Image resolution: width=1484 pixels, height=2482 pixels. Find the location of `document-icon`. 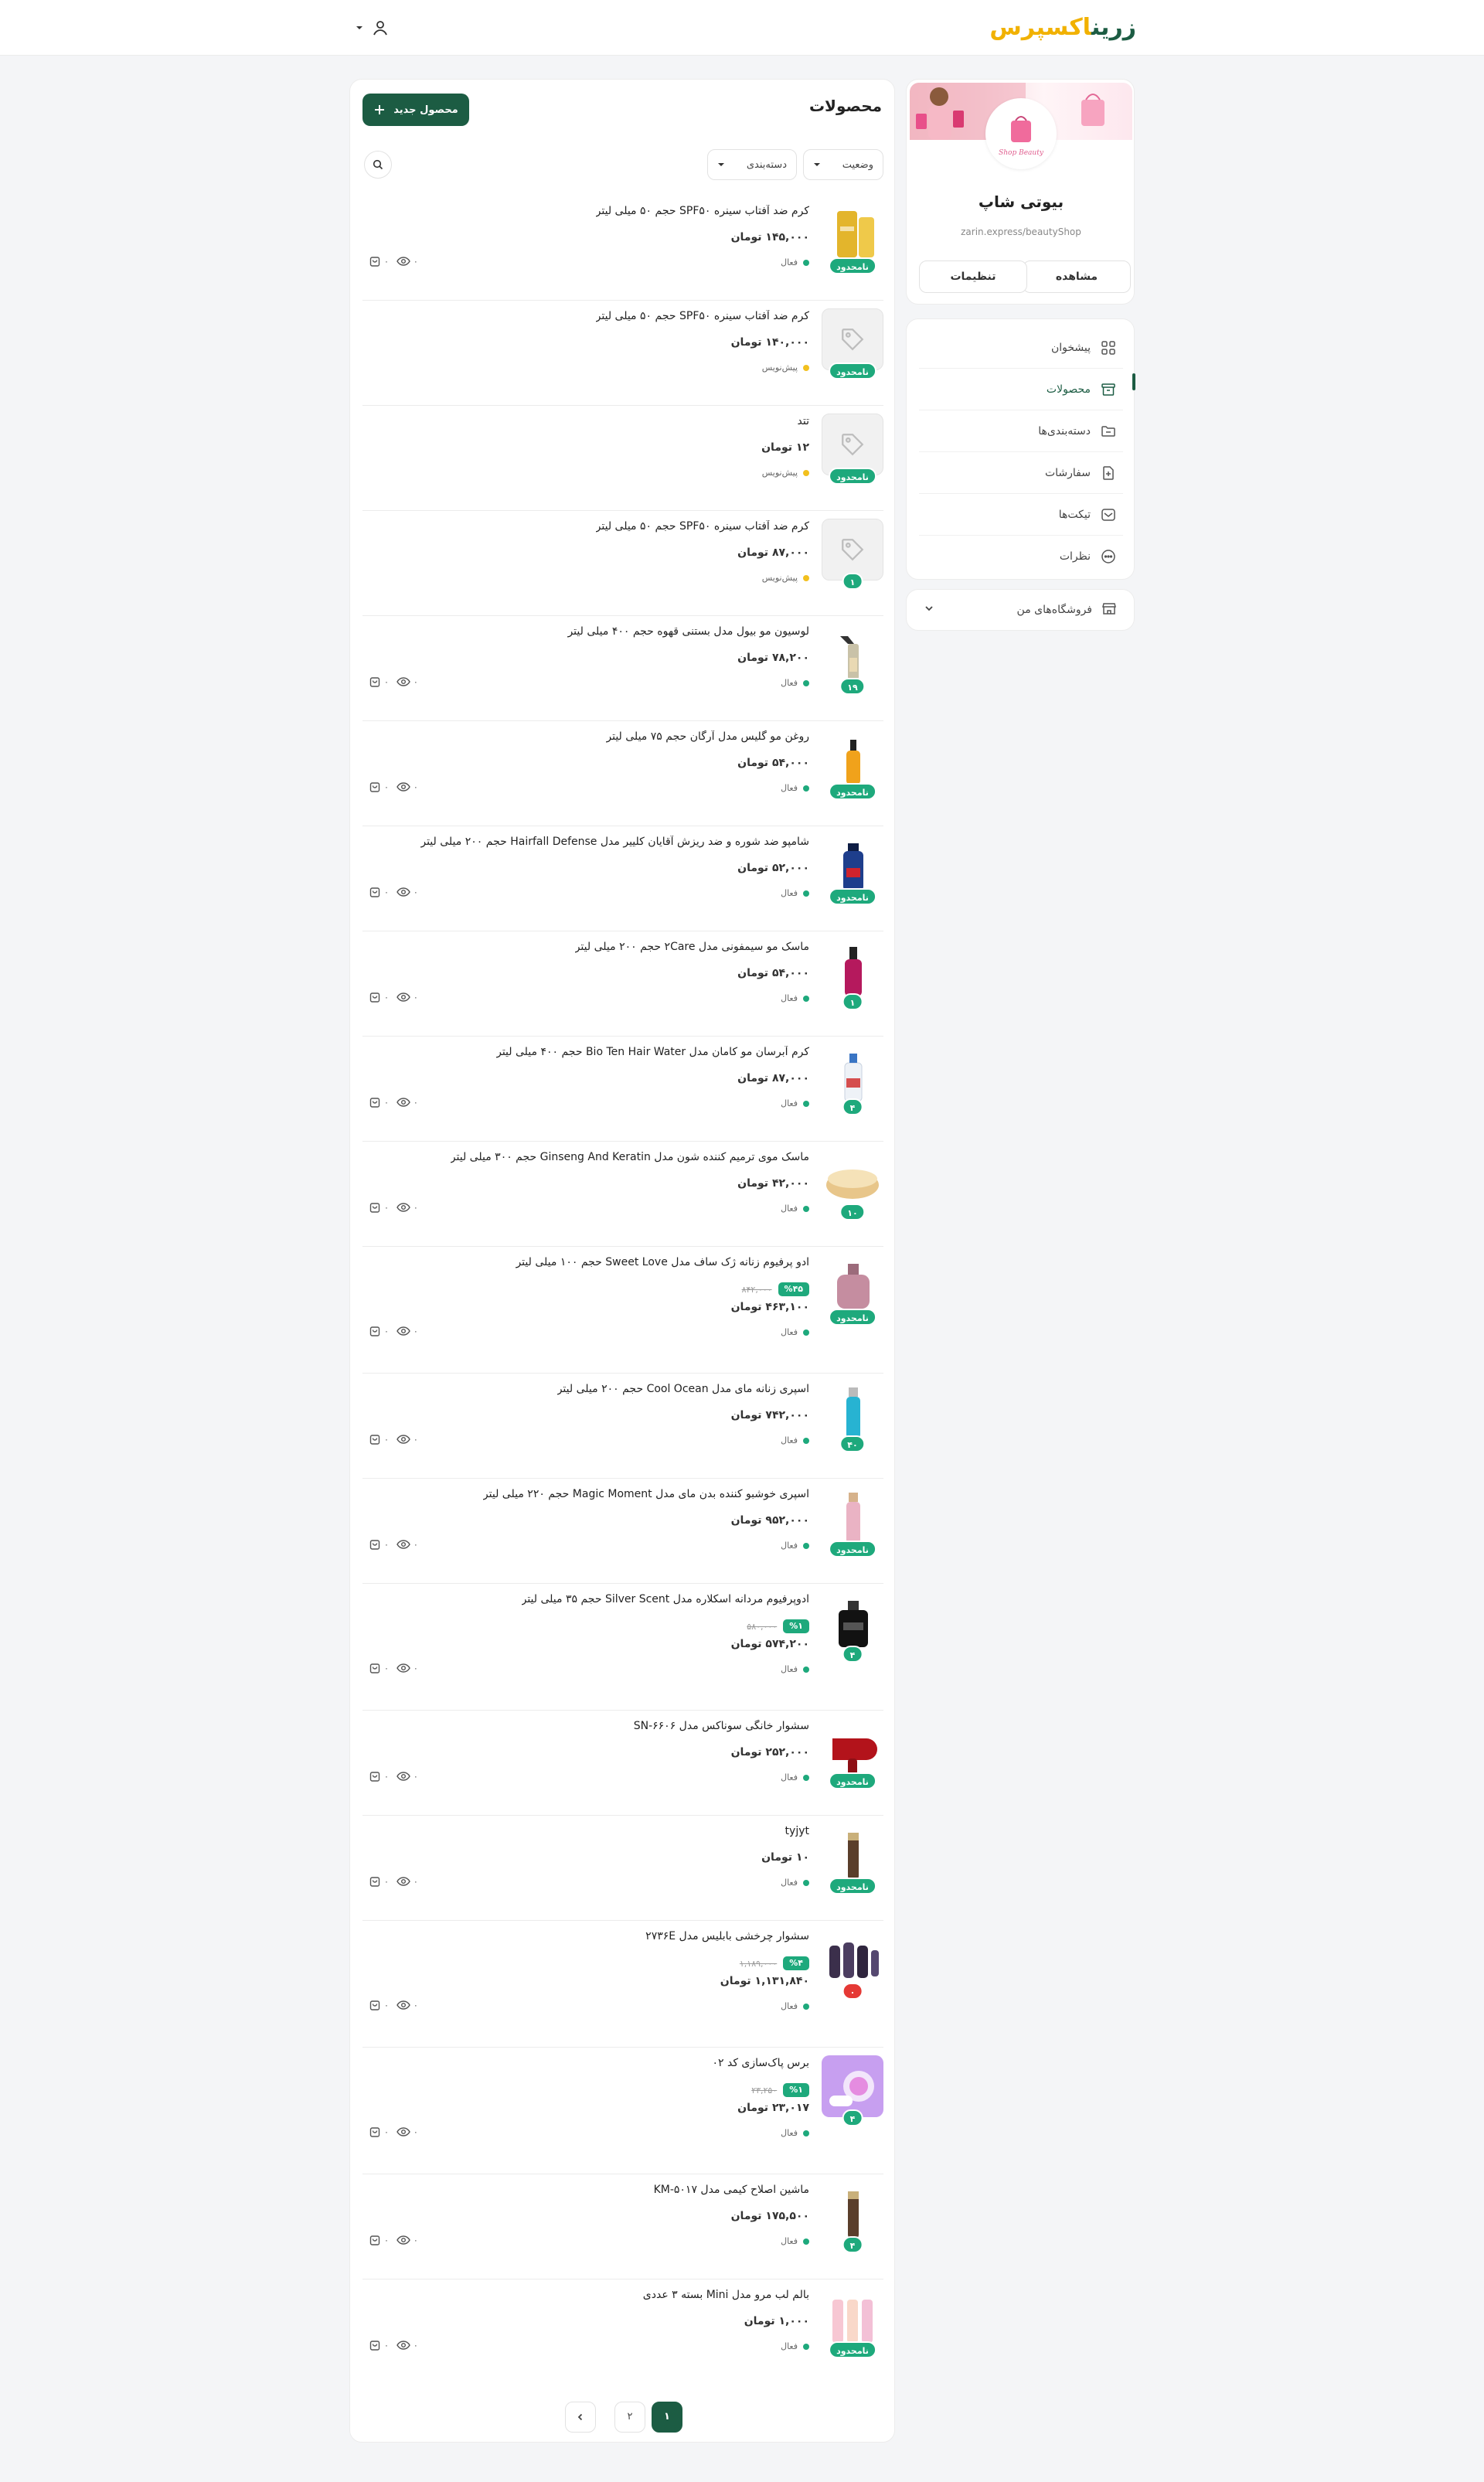

document-icon is located at coordinates (1108, 473).